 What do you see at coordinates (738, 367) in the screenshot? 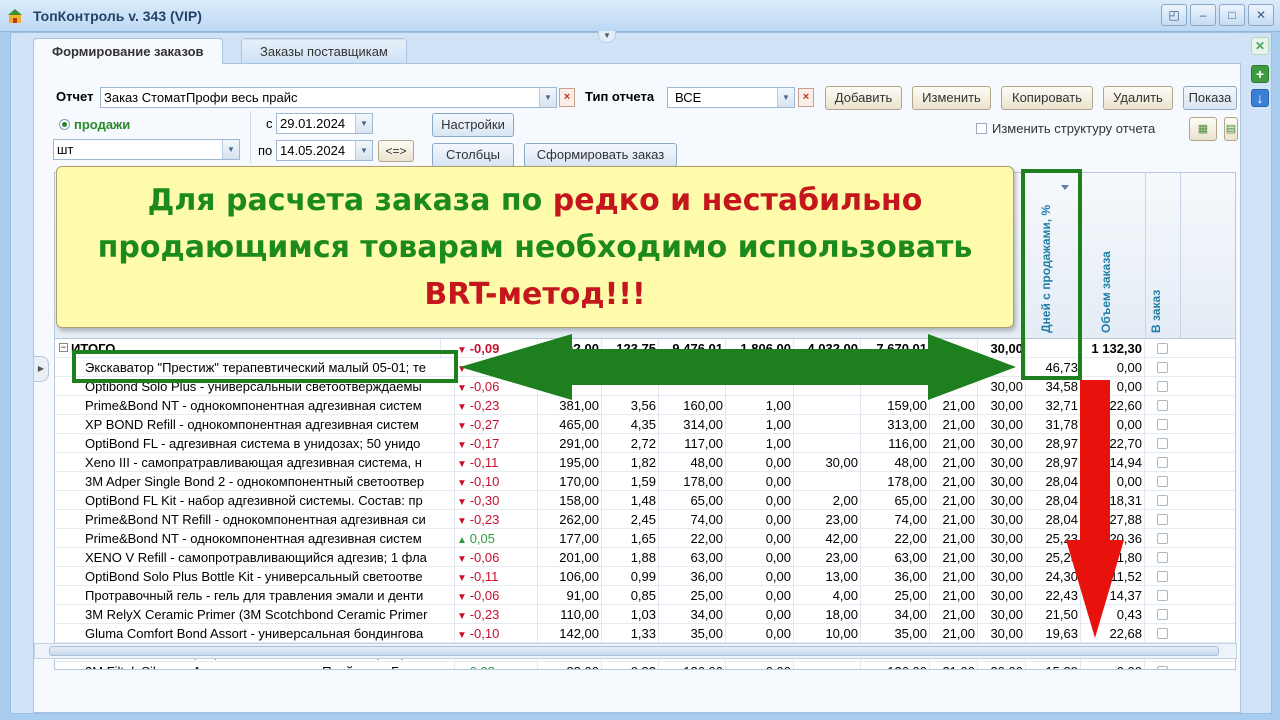
I see `double-arrow-green` at bounding box center [738, 367].